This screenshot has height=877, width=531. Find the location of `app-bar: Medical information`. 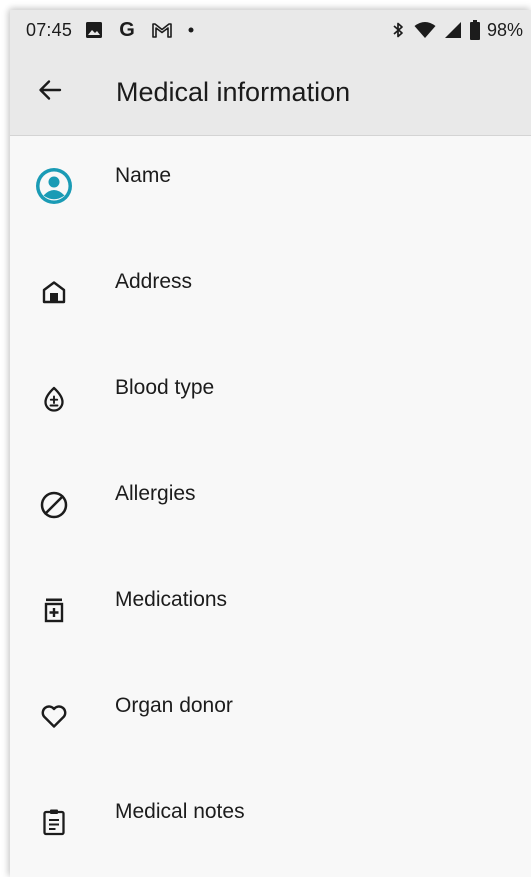

app-bar: Medical information is located at coordinates (270, 93).